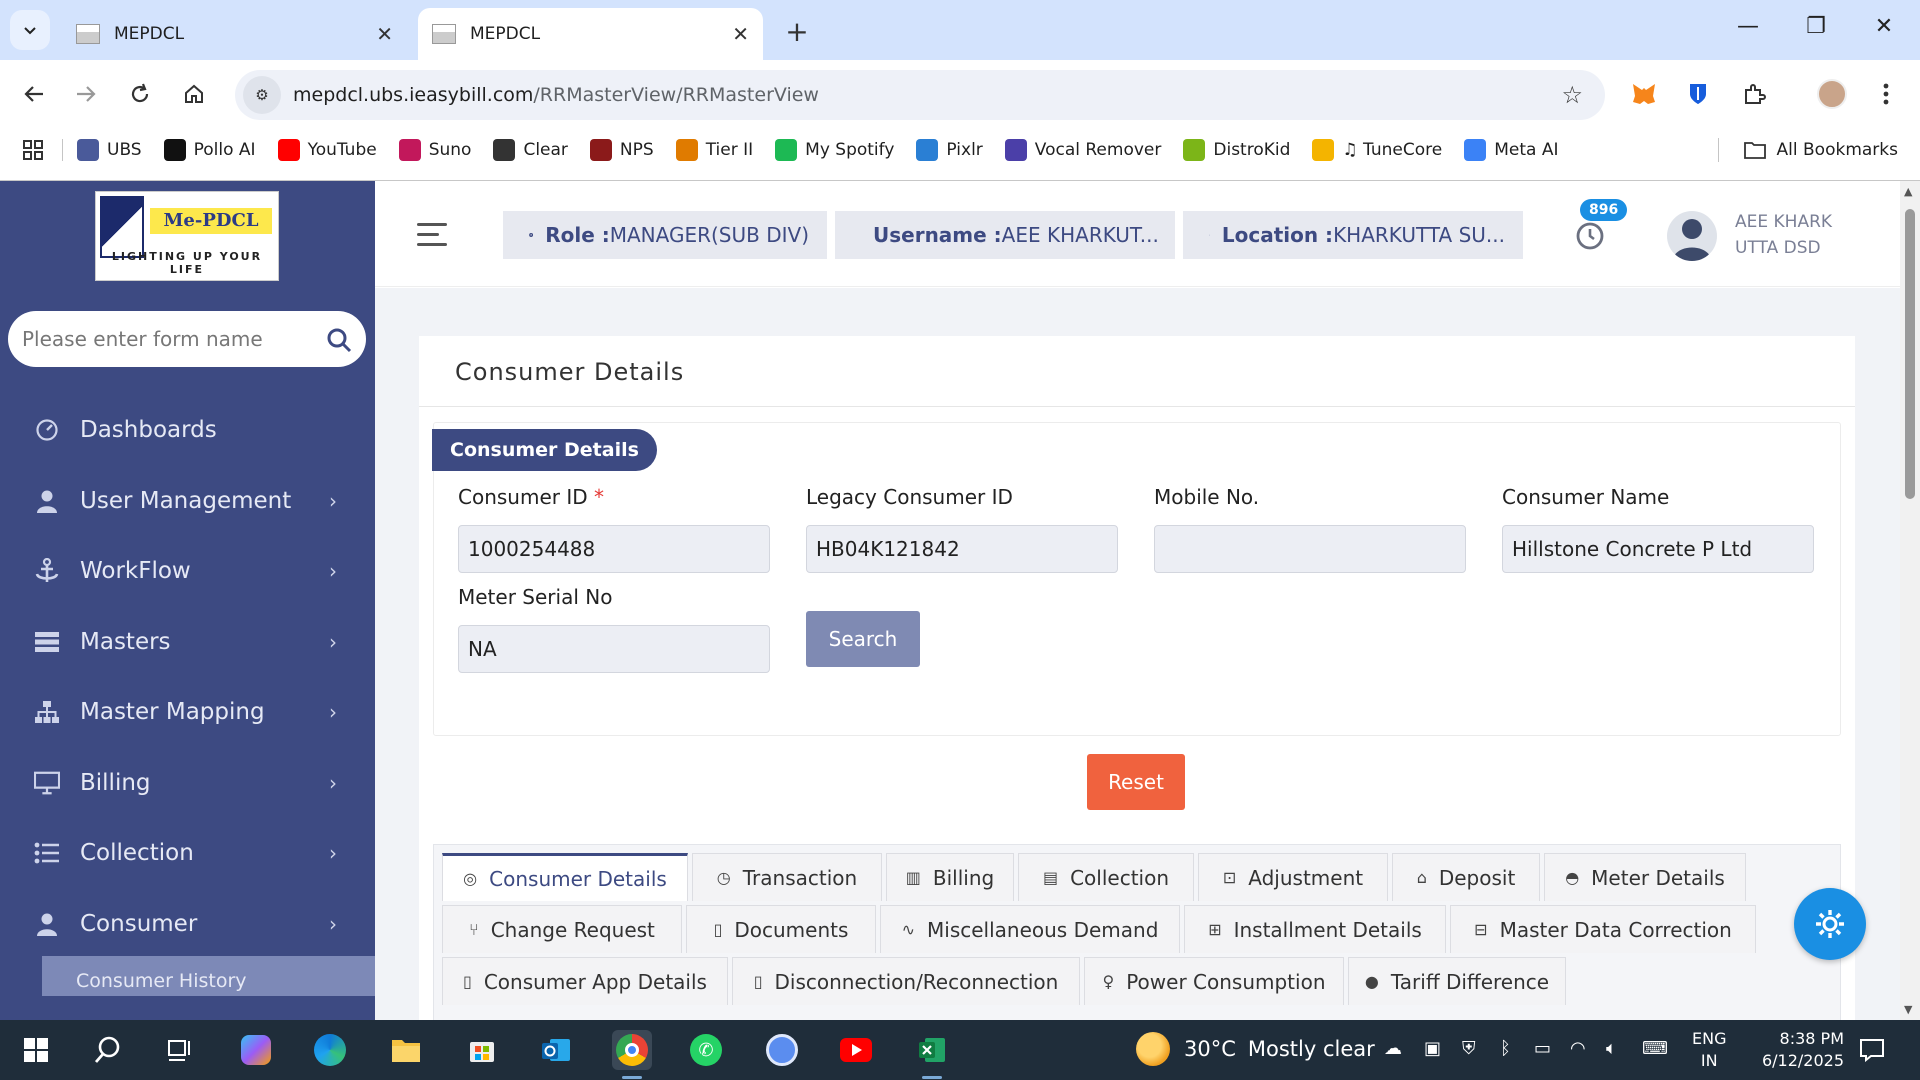 This screenshot has width=1920, height=1080. What do you see at coordinates (950, 877) in the screenshot?
I see `tab-billing: ▥ Billing` at bounding box center [950, 877].